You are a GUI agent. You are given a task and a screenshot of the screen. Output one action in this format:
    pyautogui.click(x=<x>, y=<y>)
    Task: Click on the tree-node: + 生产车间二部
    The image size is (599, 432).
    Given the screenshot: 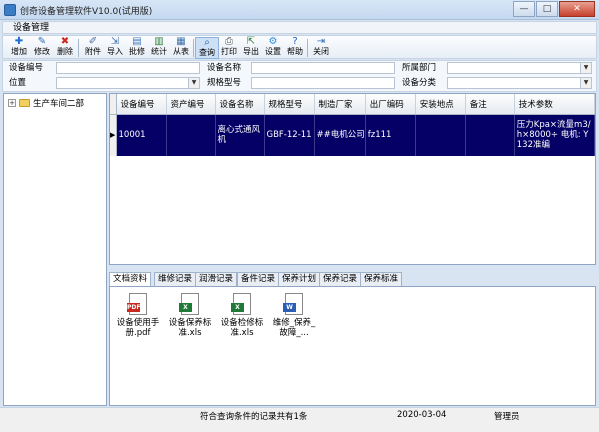 What is the action you would take?
    pyautogui.click(x=46, y=103)
    